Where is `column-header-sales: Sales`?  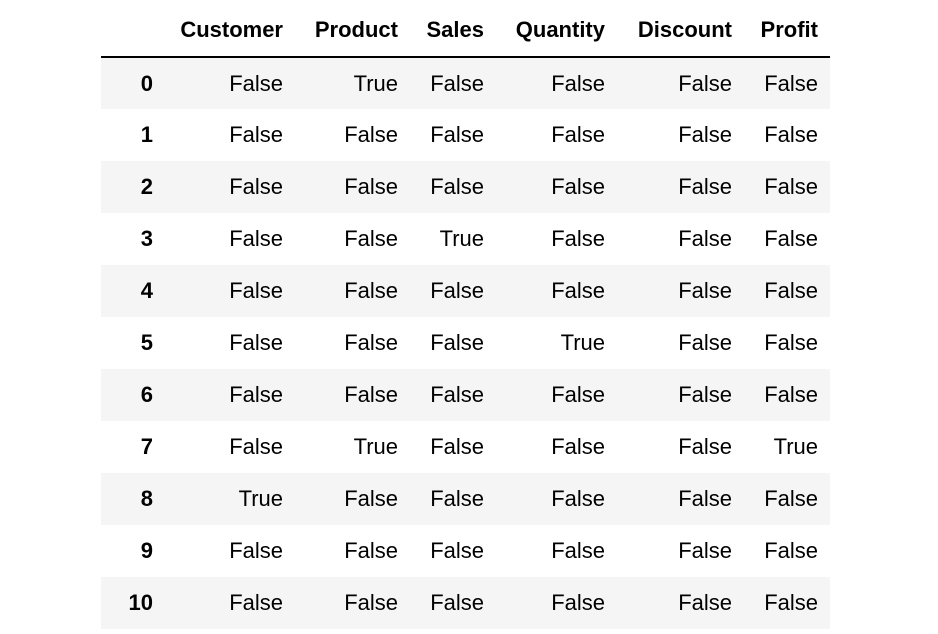
column-header-sales: Sales is located at coordinates (453, 31).